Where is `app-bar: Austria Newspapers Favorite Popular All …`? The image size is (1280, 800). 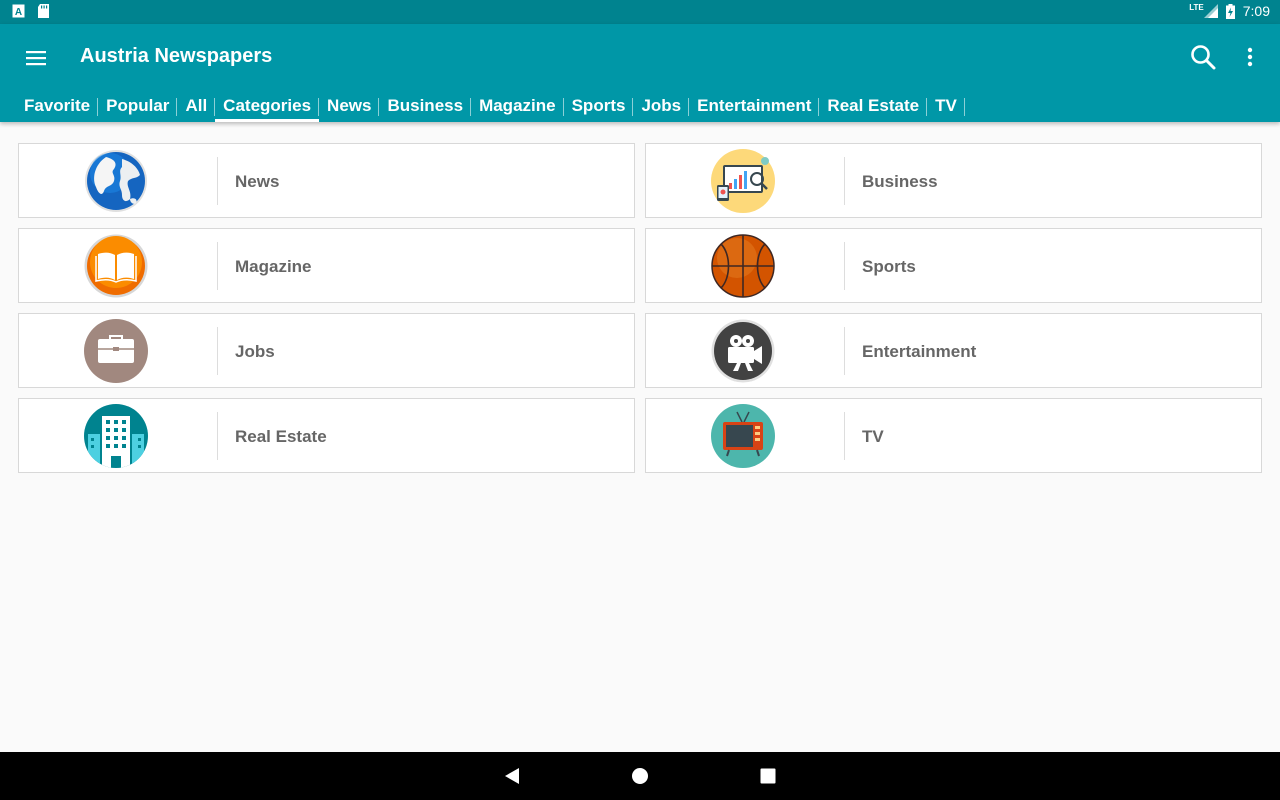 app-bar: Austria Newspapers Favorite Popular All … is located at coordinates (640, 73).